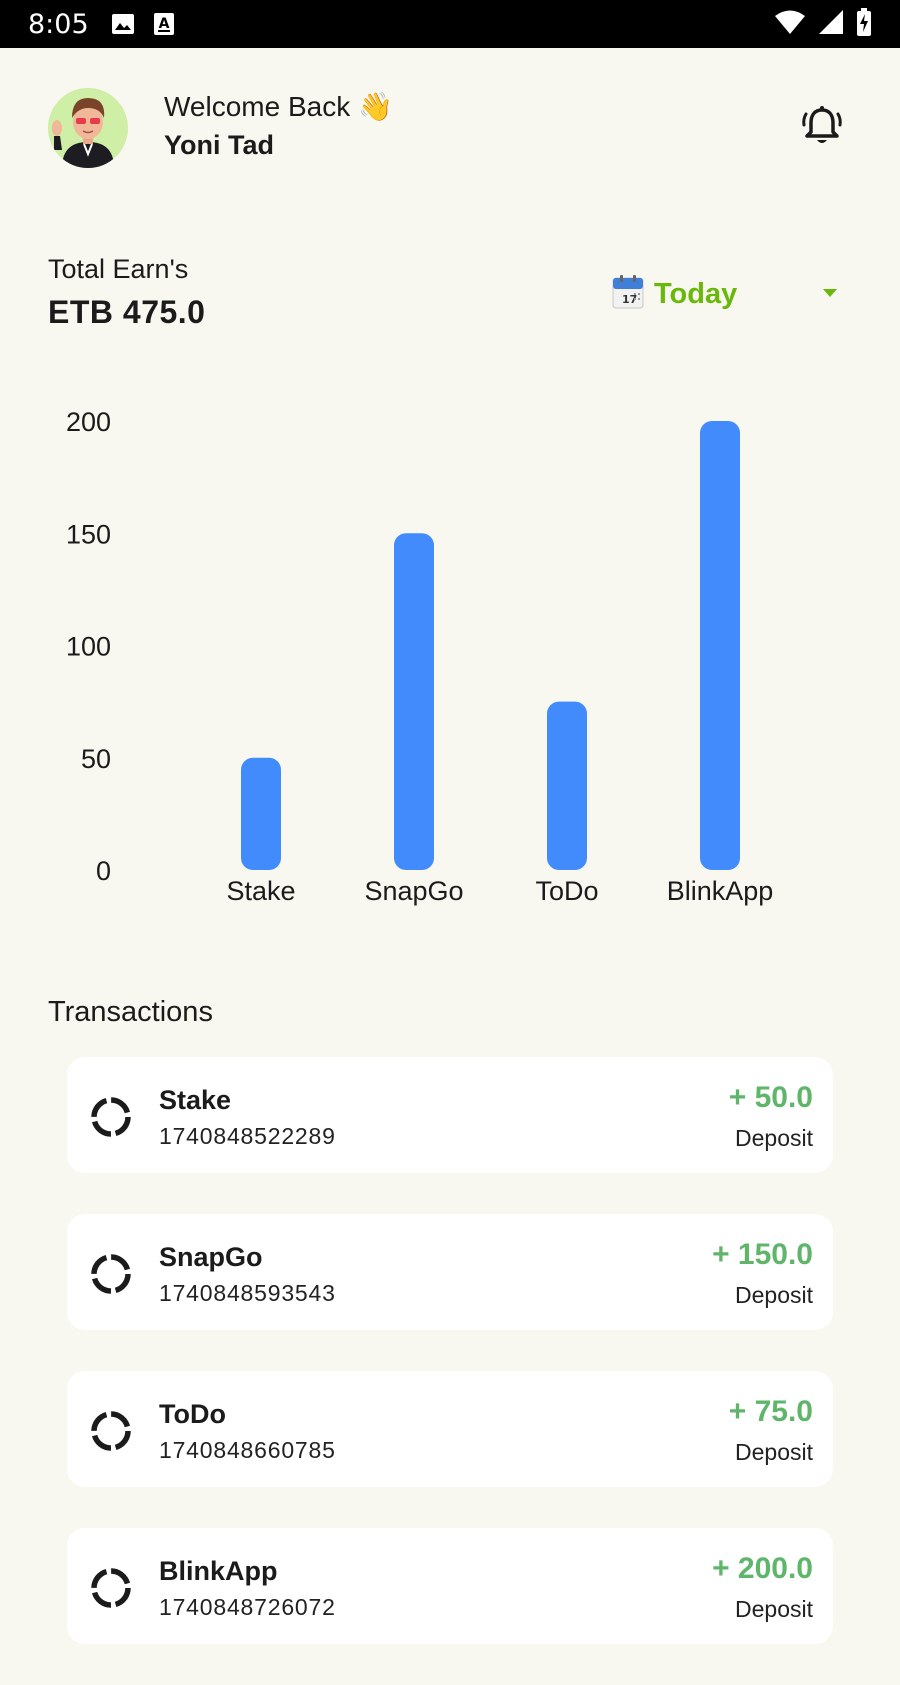 The height and width of the screenshot is (1685, 900). Describe the element at coordinates (413, 891) in the screenshot. I see `x-tick-label: SnapGo` at that location.